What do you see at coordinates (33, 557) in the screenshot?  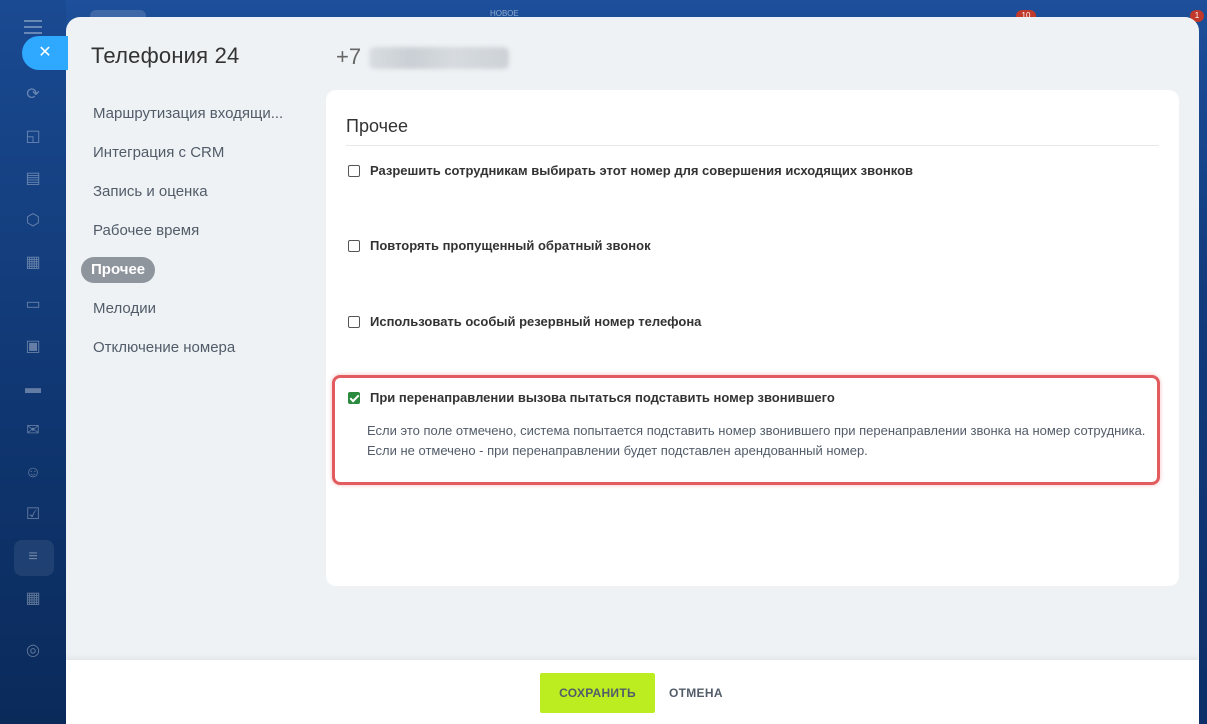 I see `filter-icon: ≡` at bounding box center [33, 557].